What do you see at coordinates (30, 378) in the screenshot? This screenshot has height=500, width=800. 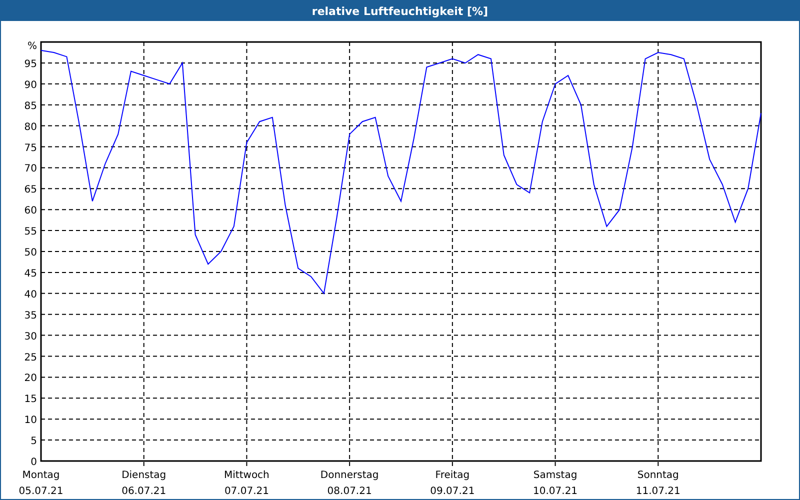 I see `y-tick-label: 20` at bounding box center [30, 378].